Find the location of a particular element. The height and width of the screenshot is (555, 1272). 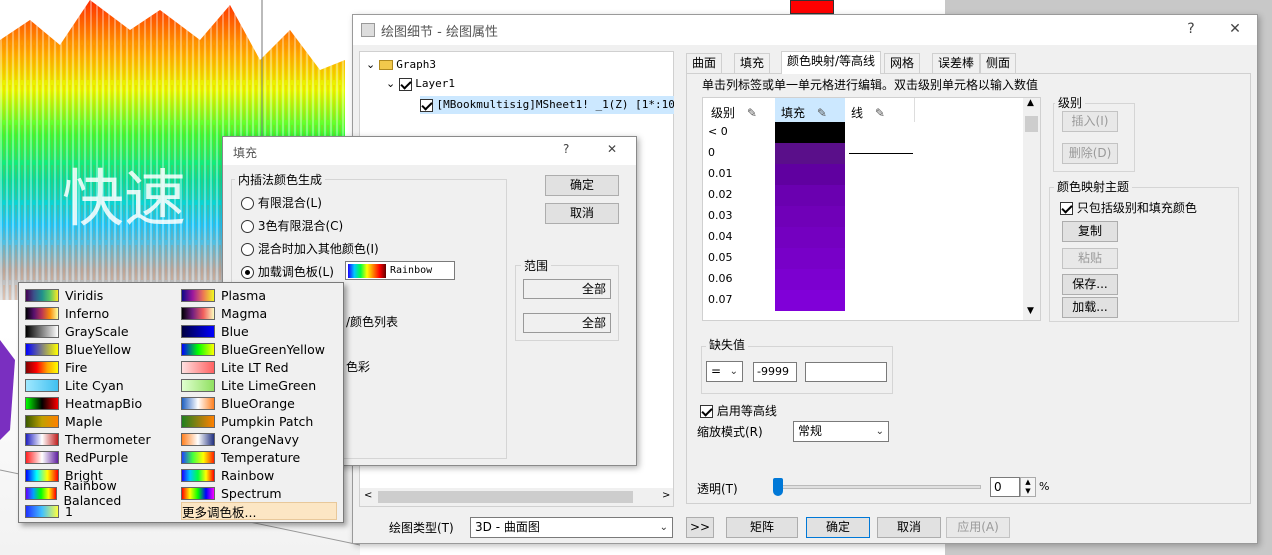

grid-row: 0.07 is located at coordinates (863, 300).